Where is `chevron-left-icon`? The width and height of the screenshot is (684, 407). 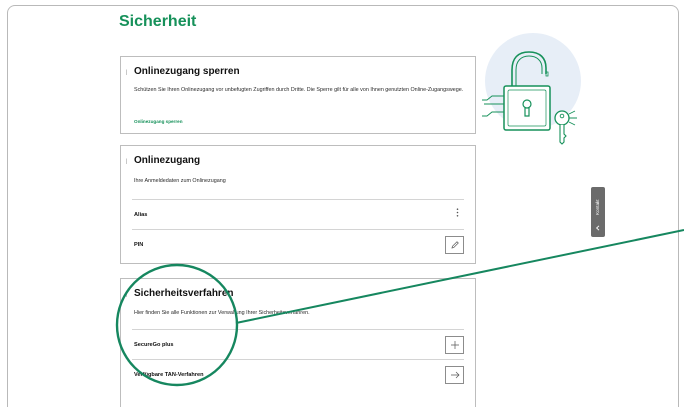 chevron-left-icon is located at coordinates (597, 228).